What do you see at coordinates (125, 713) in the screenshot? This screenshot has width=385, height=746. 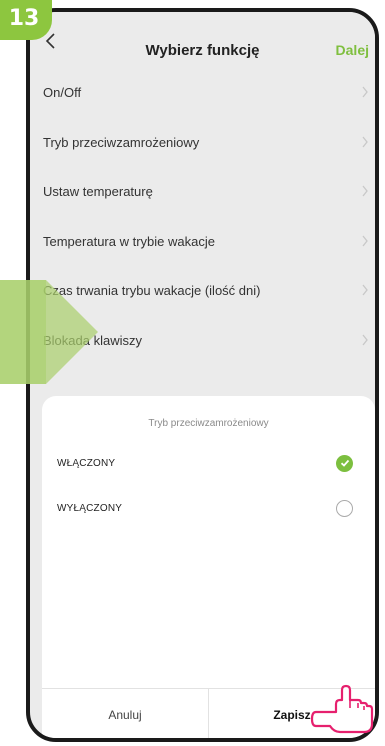 I see `cancel-button: Anuluj` at bounding box center [125, 713].